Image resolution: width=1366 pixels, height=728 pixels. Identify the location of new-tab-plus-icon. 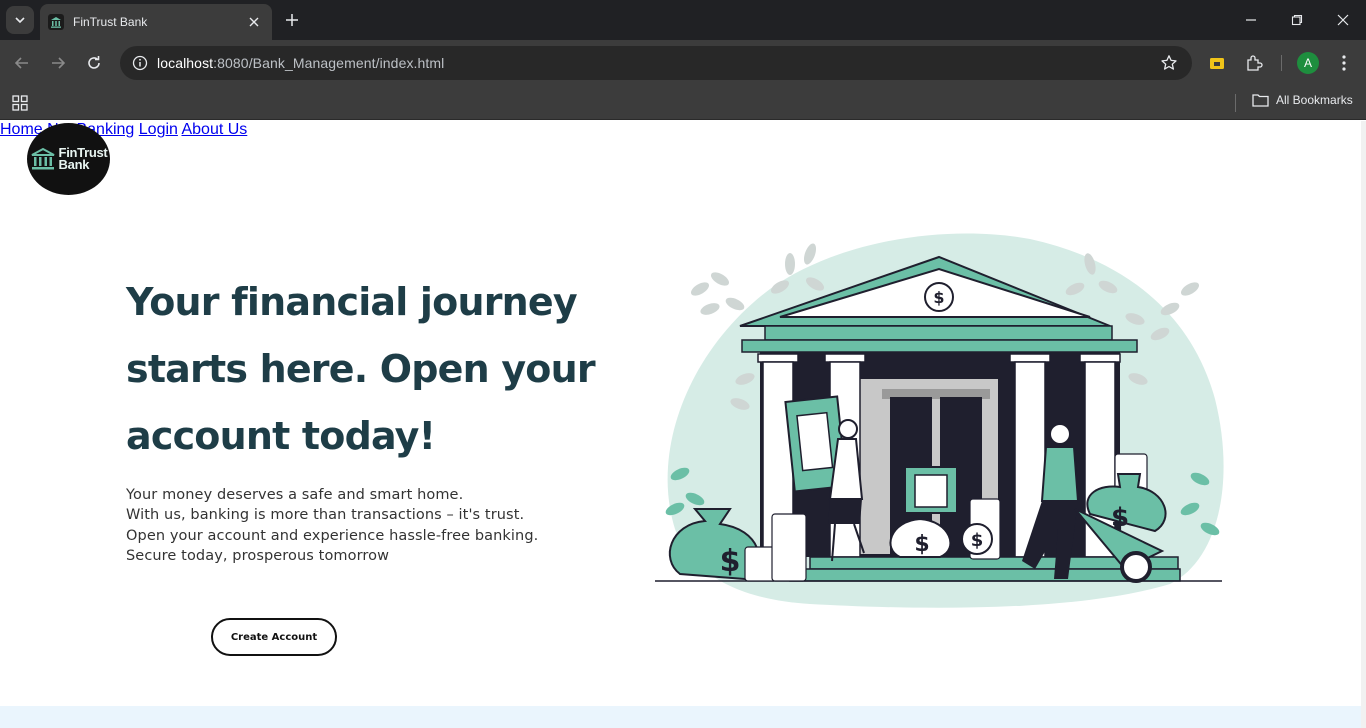
(292, 20).